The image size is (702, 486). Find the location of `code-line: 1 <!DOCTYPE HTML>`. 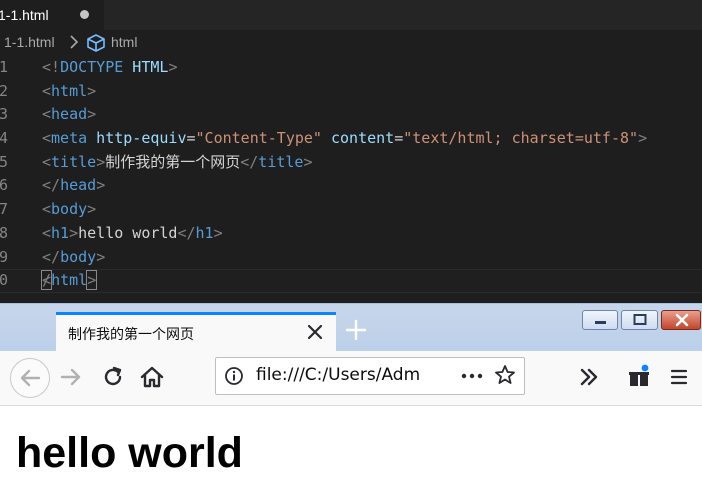

code-line: 1 <!DOCTYPE HTML> is located at coordinates (351, 68).